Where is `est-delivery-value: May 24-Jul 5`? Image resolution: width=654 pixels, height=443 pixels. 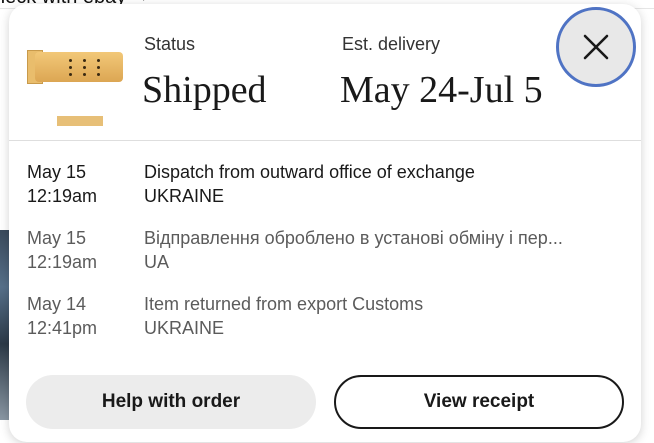
est-delivery-value: May 24-Jul 5 is located at coordinates (441, 90).